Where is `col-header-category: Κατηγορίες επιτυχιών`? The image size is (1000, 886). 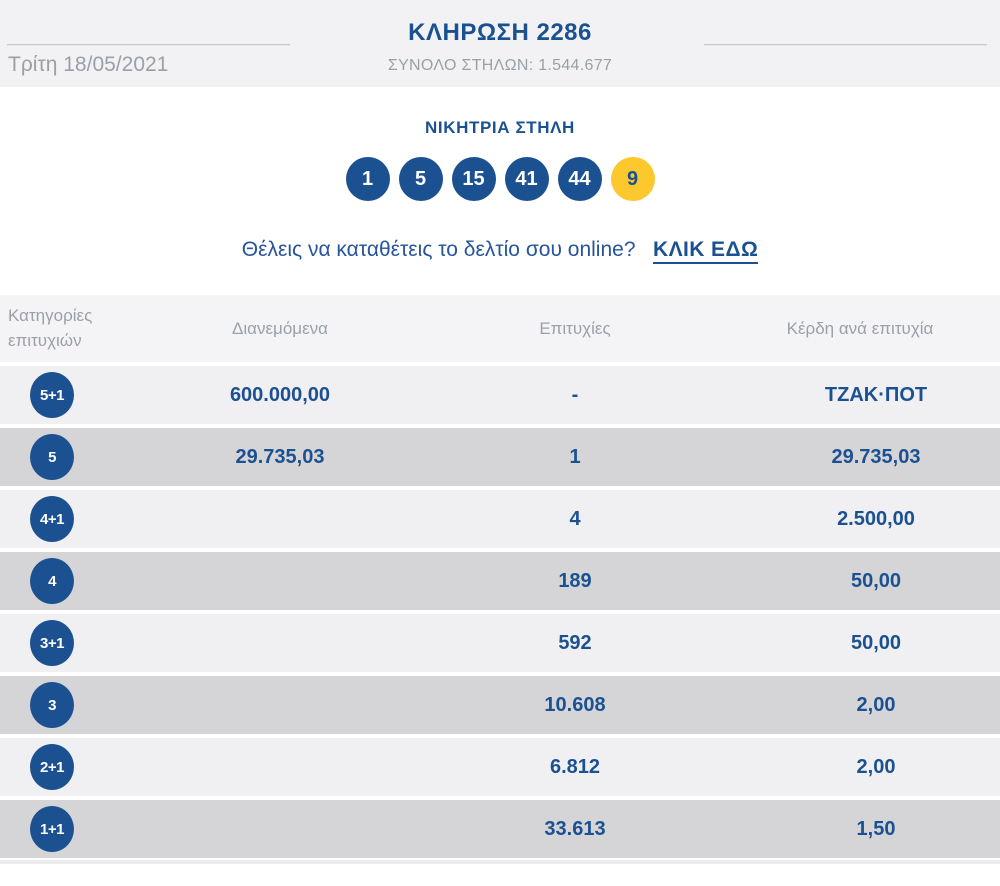
col-header-category: Κατηγορίες επιτυχιών is located at coordinates (50, 327).